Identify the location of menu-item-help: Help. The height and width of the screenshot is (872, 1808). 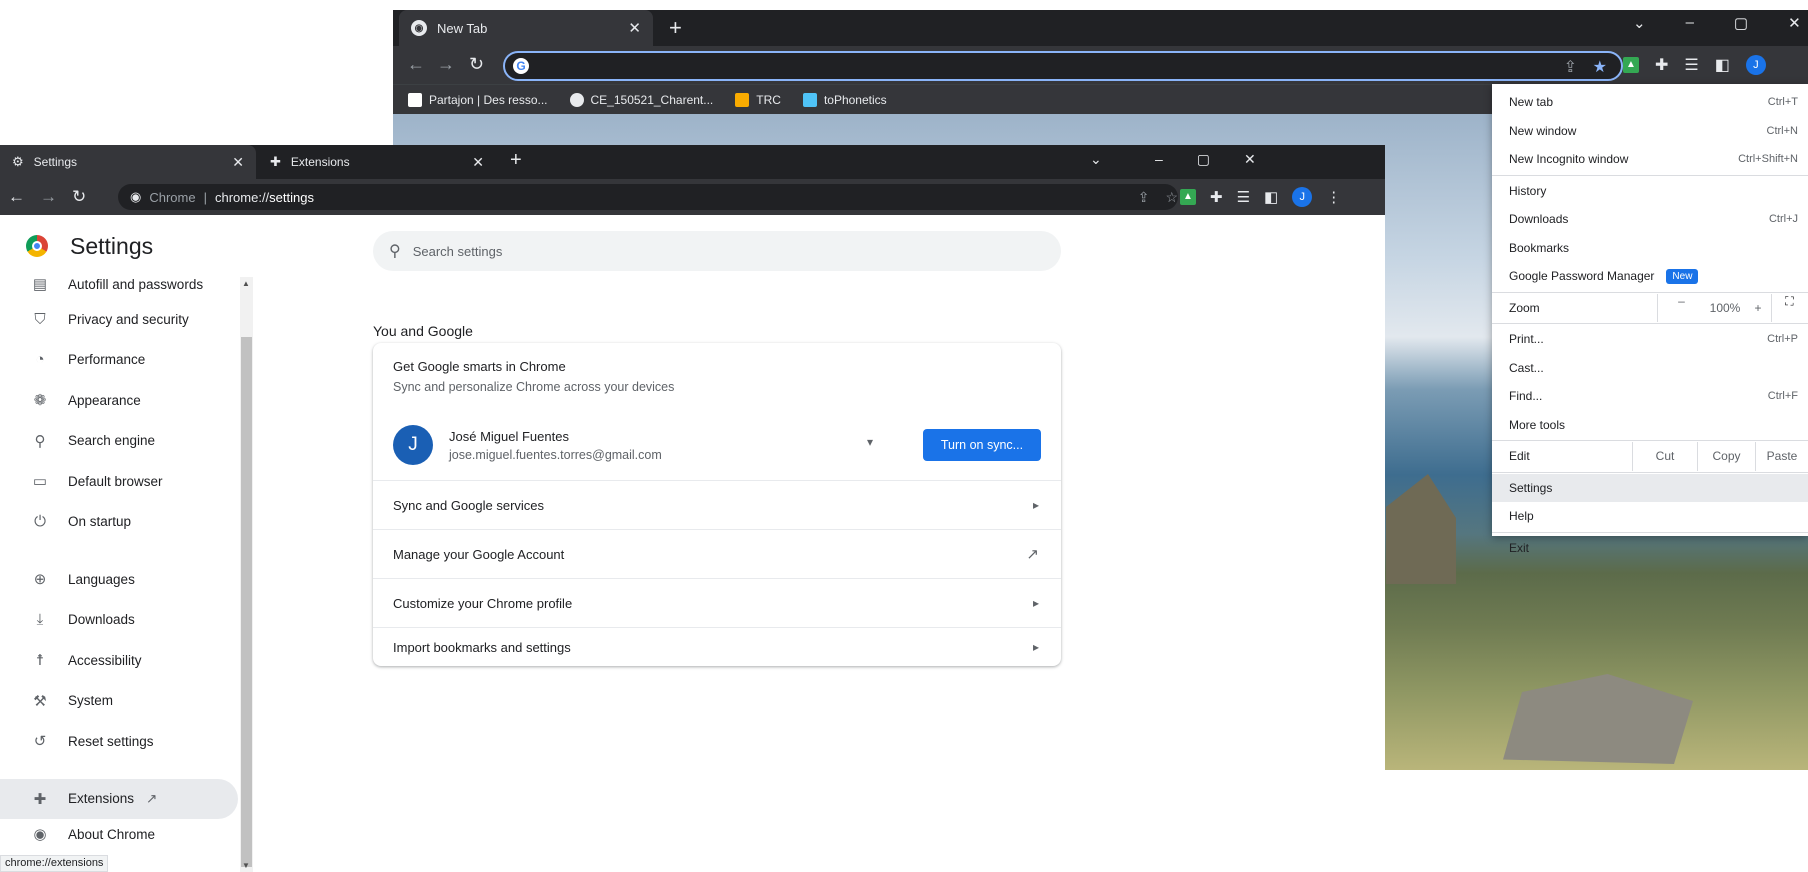
(1650, 516).